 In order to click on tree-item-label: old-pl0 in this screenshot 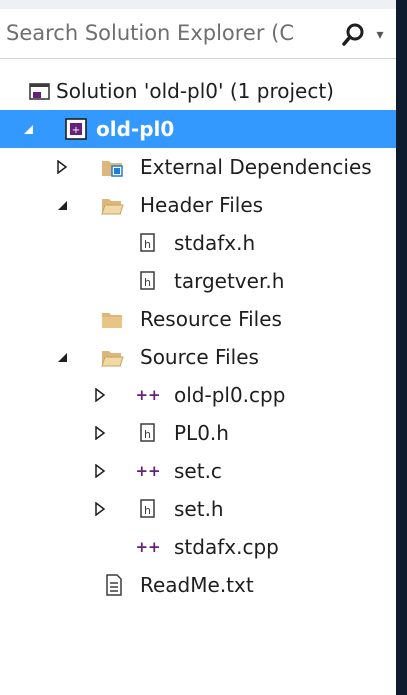, I will do `click(135, 129)`.